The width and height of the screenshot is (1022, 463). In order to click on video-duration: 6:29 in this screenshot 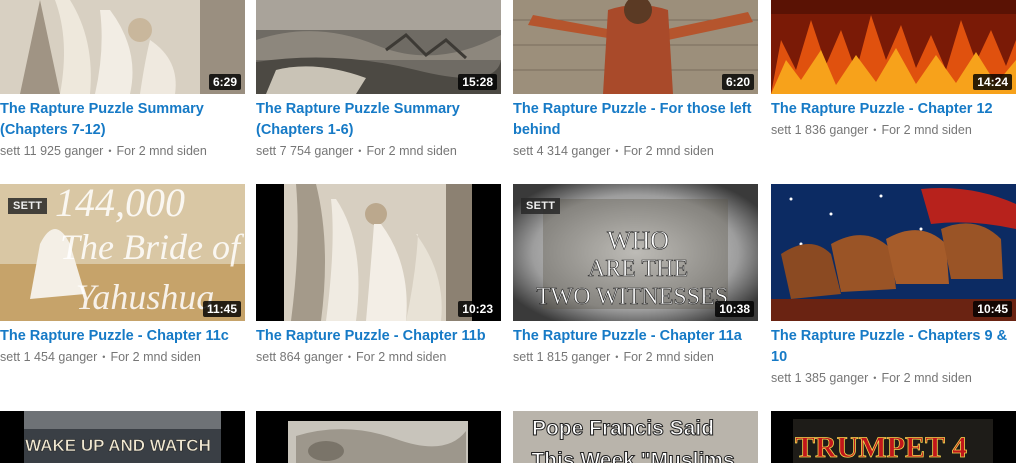, I will do `click(224, 82)`.